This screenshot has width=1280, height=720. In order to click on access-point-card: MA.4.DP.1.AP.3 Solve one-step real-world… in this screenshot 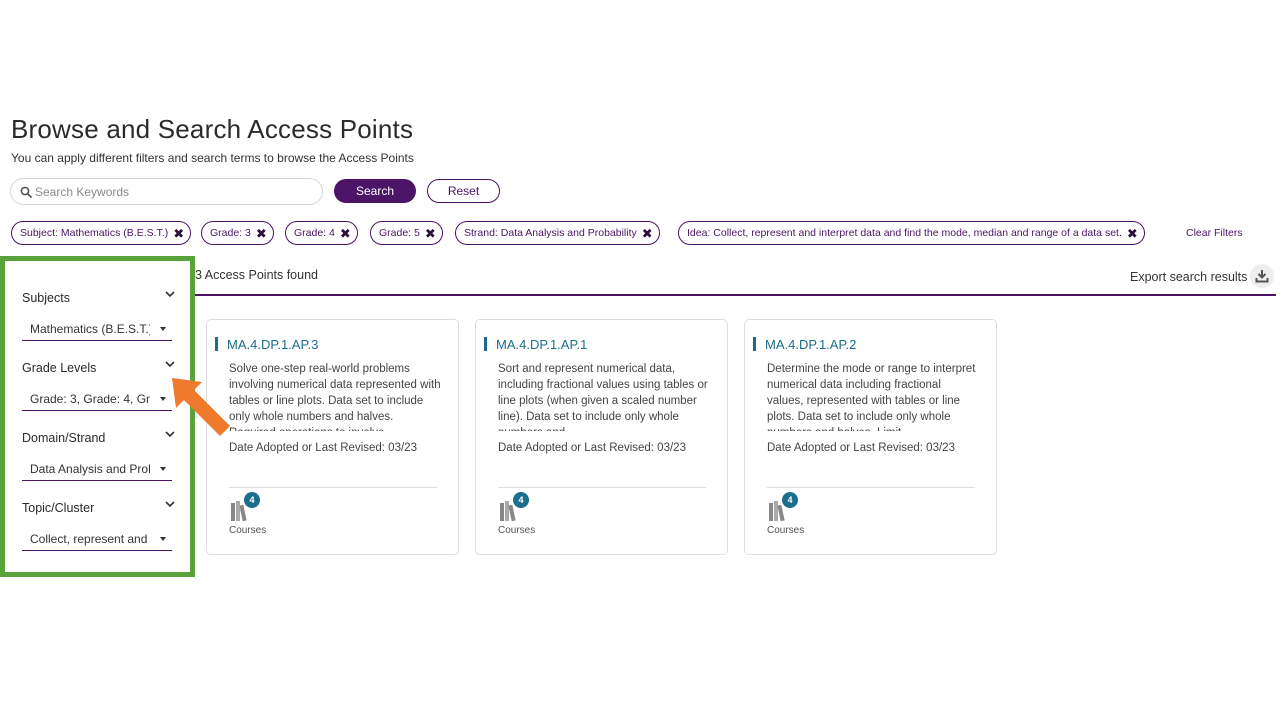, I will do `click(332, 437)`.